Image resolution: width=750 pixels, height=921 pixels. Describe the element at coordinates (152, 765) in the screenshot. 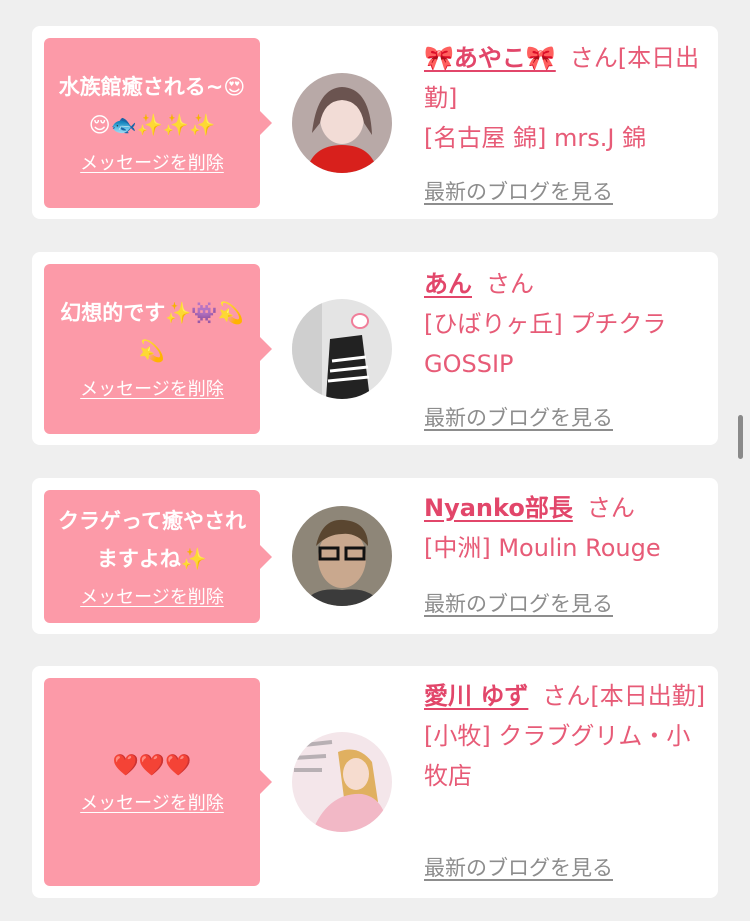

I see `message-text: ❤️❤️❤️` at that location.